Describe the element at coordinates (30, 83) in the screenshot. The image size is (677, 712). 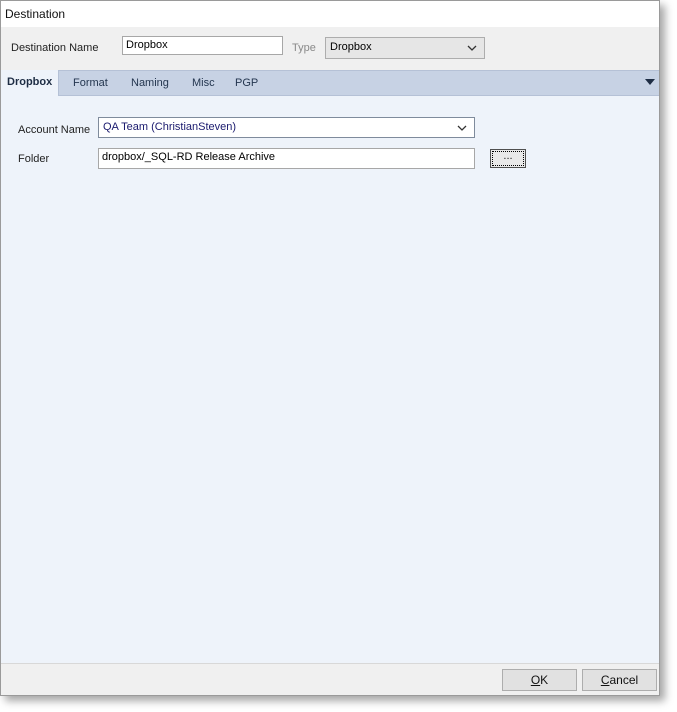
I see `tab-dropbox: Dropbox` at that location.